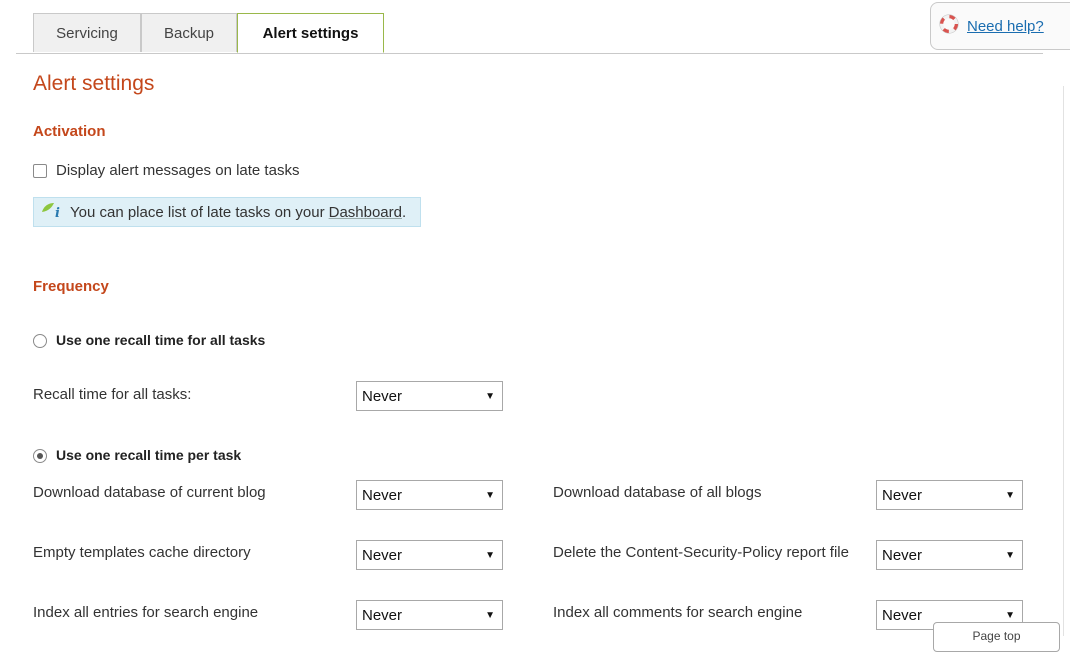  Describe the element at coordinates (404, 212) in the screenshot. I see `info-suffix: .` at that location.